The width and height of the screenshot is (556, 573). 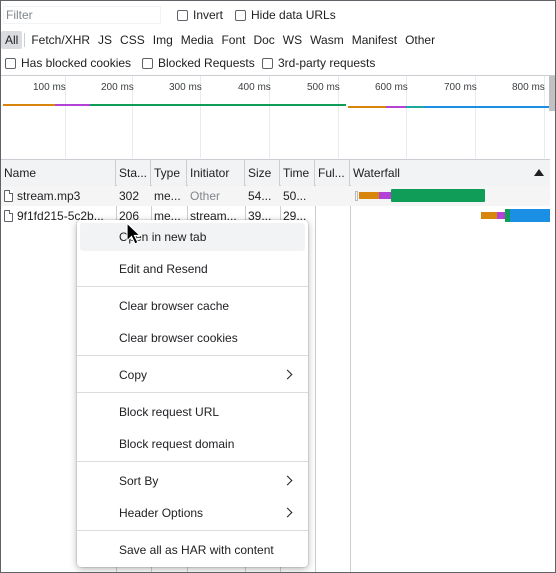 What do you see at coordinates (450, 173) in the screenshot?
I see `column-header-waterfall: Waterfall` at bounding box center [450, 173].